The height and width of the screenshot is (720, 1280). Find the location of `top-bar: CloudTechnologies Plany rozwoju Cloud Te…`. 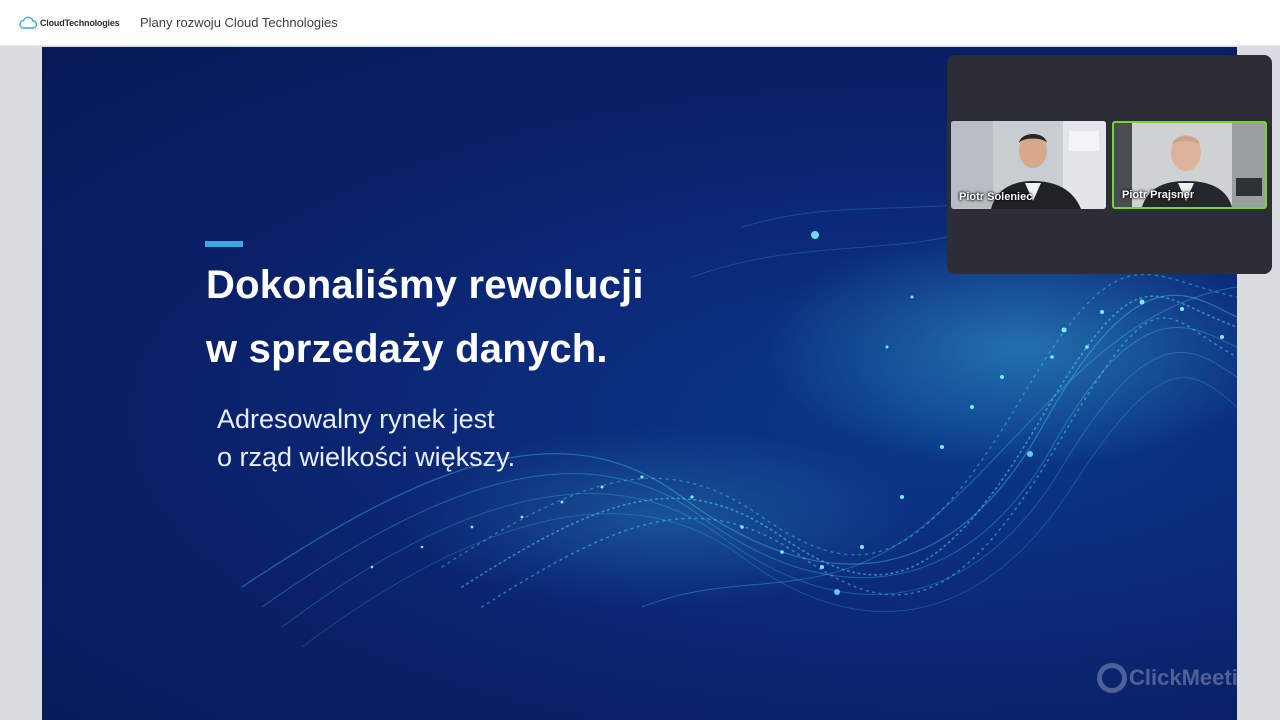

top-bar: CloudTechnologies Plany rozwoju Cloud Te… is located at coordinates (640, 23).